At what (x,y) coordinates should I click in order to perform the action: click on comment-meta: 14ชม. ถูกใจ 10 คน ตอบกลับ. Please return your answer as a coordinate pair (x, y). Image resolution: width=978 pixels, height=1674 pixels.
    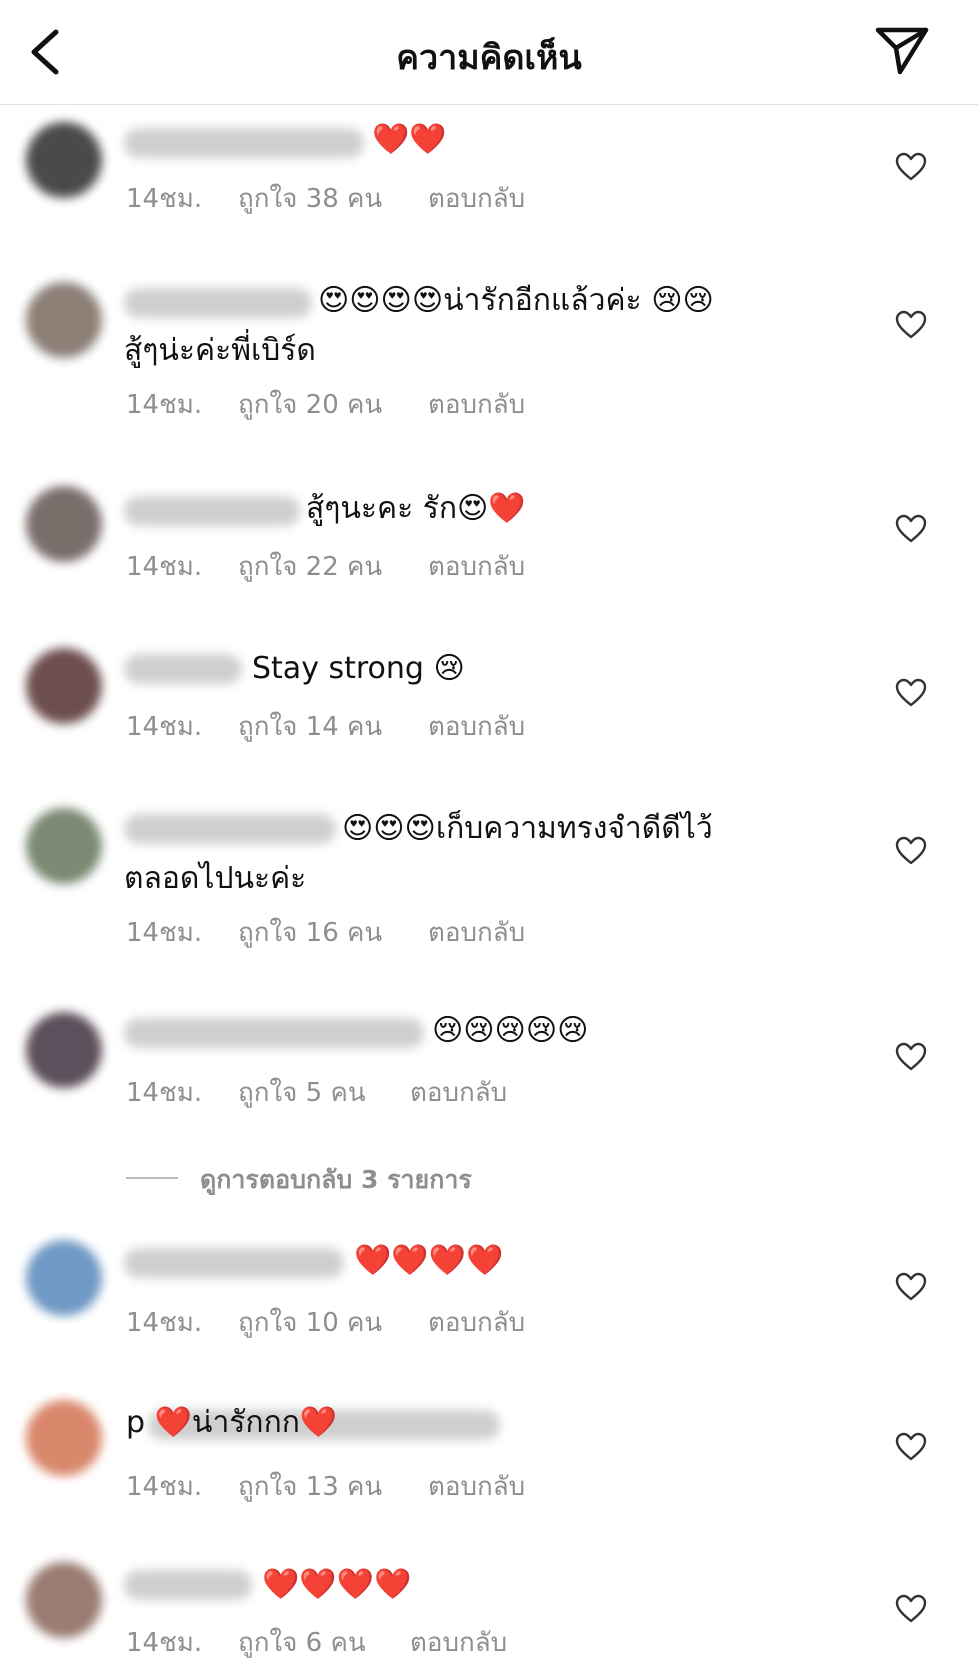
    Looking at the image, I should click on (325, 1322).